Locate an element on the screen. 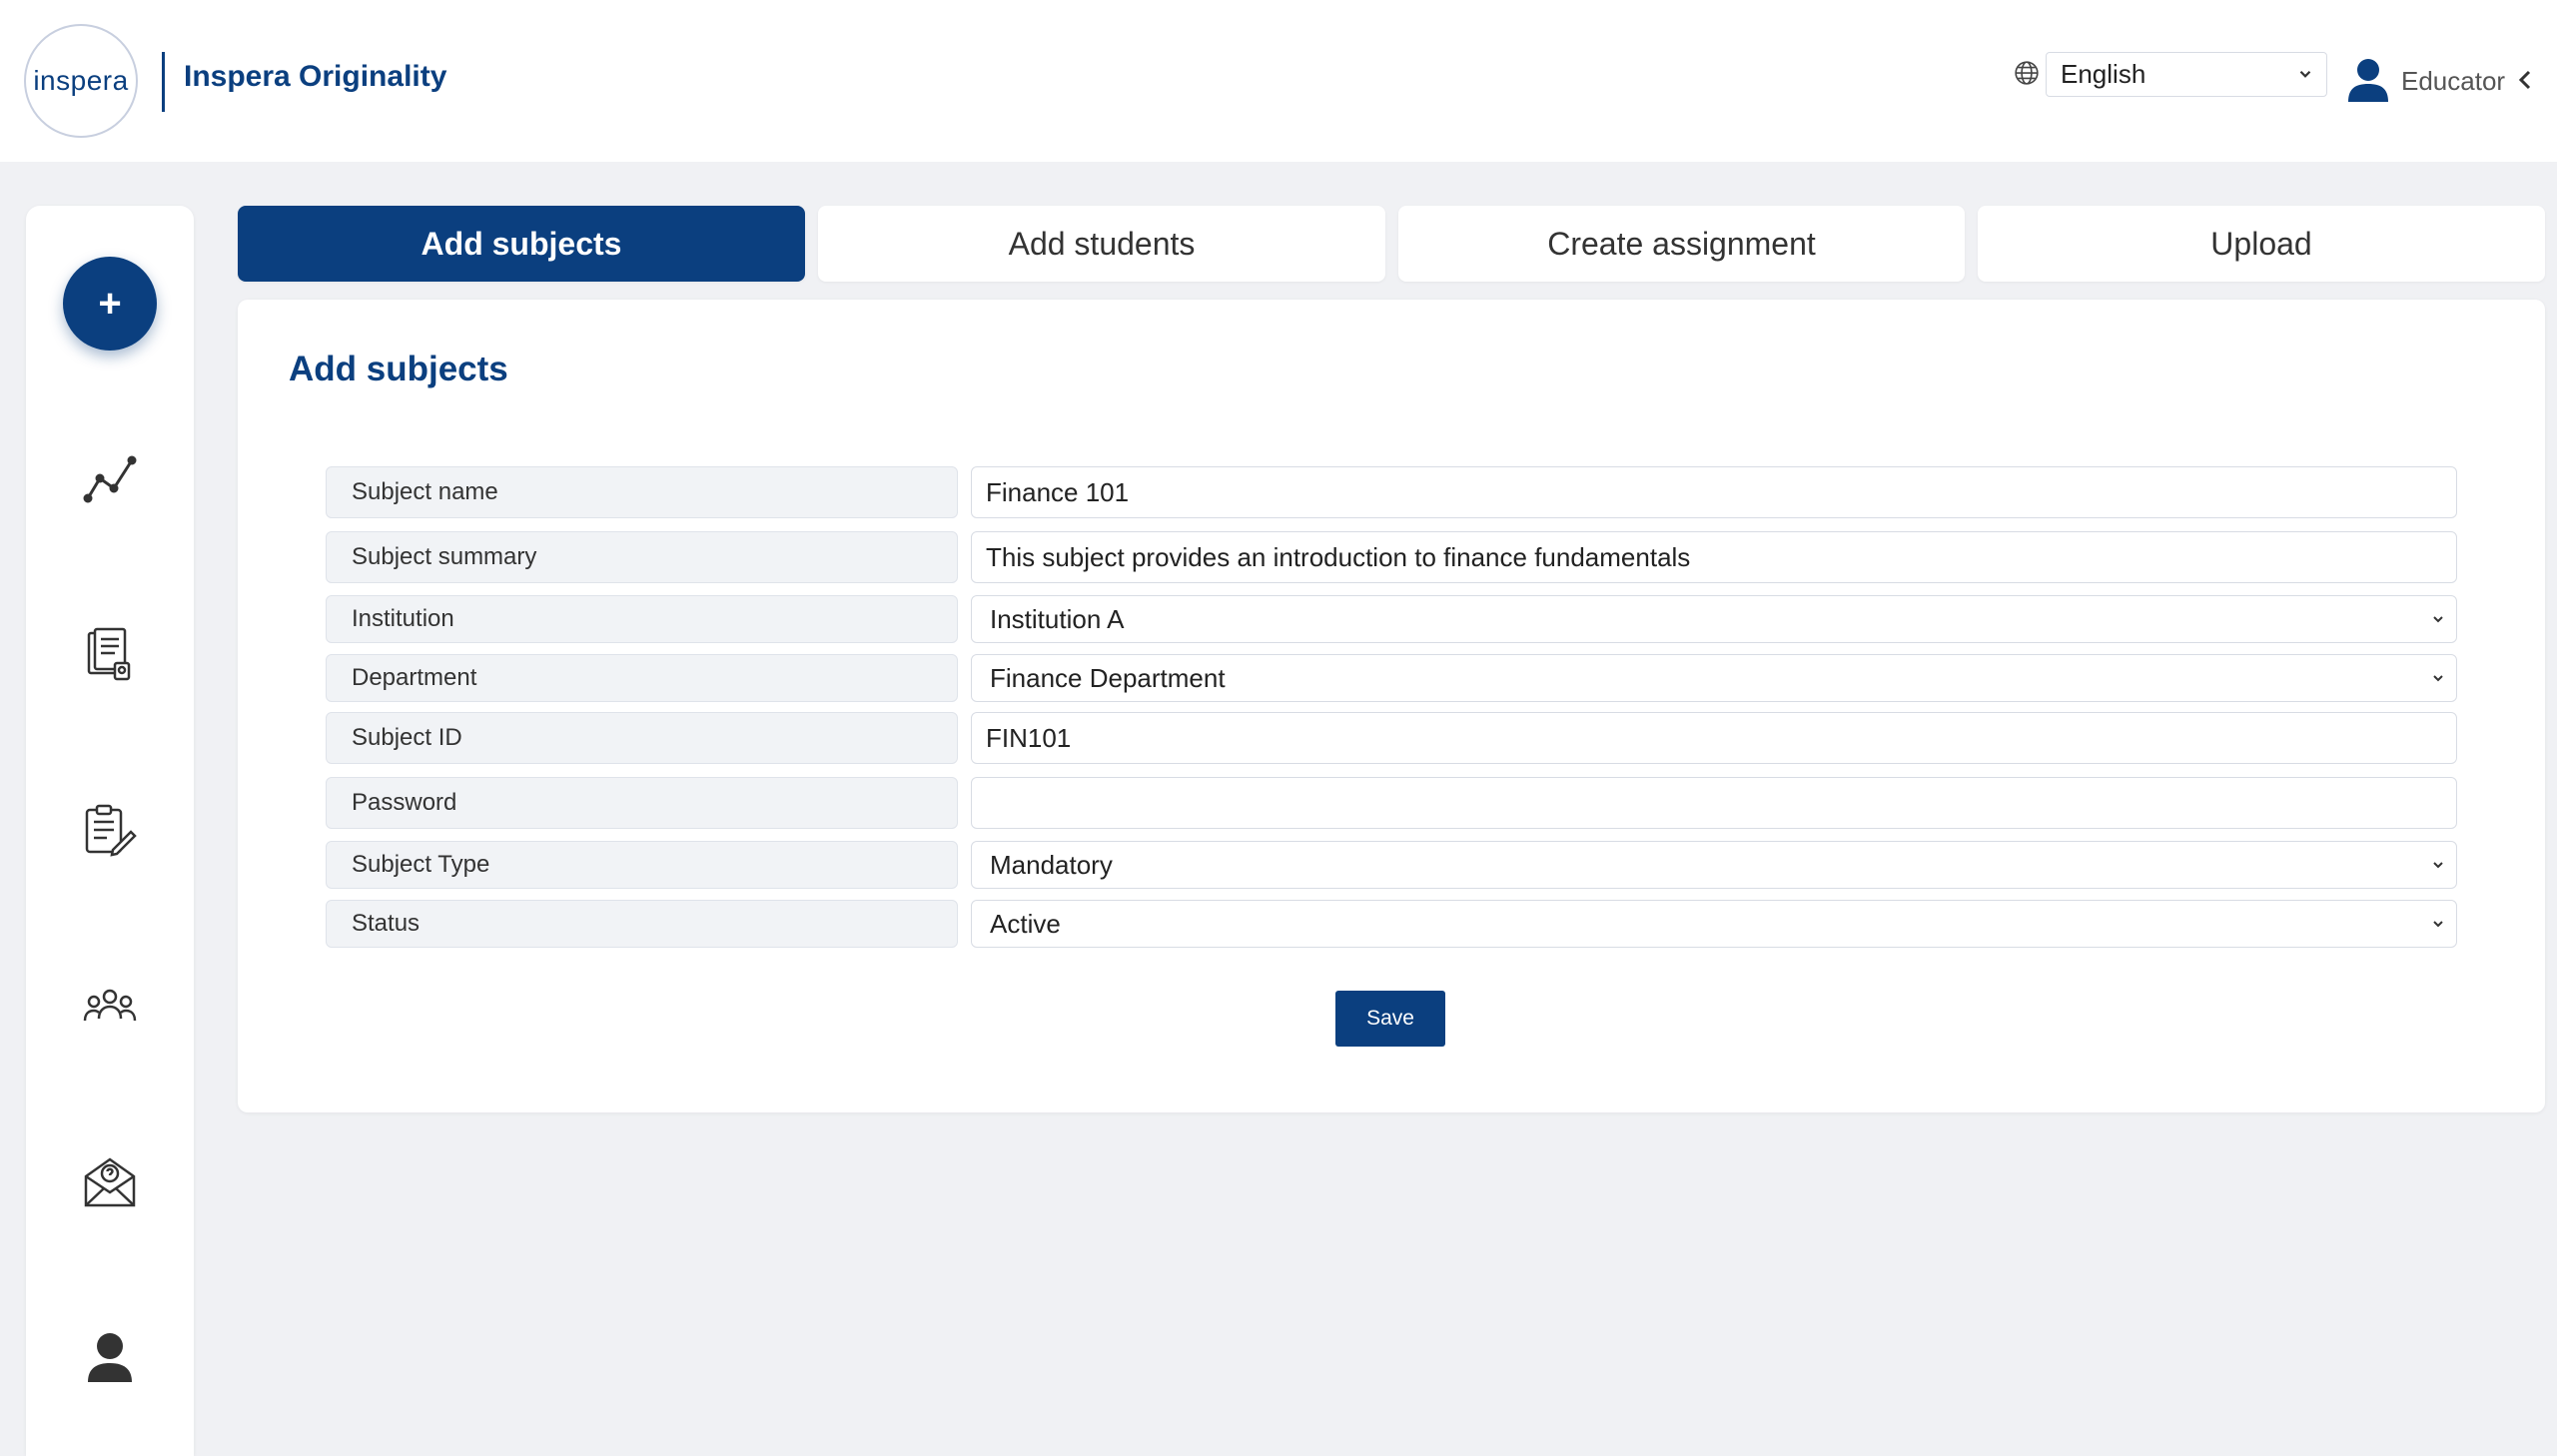 The width and height of the screenshot is (2557, 1456). password-input is located at coordinates (1714, 803).